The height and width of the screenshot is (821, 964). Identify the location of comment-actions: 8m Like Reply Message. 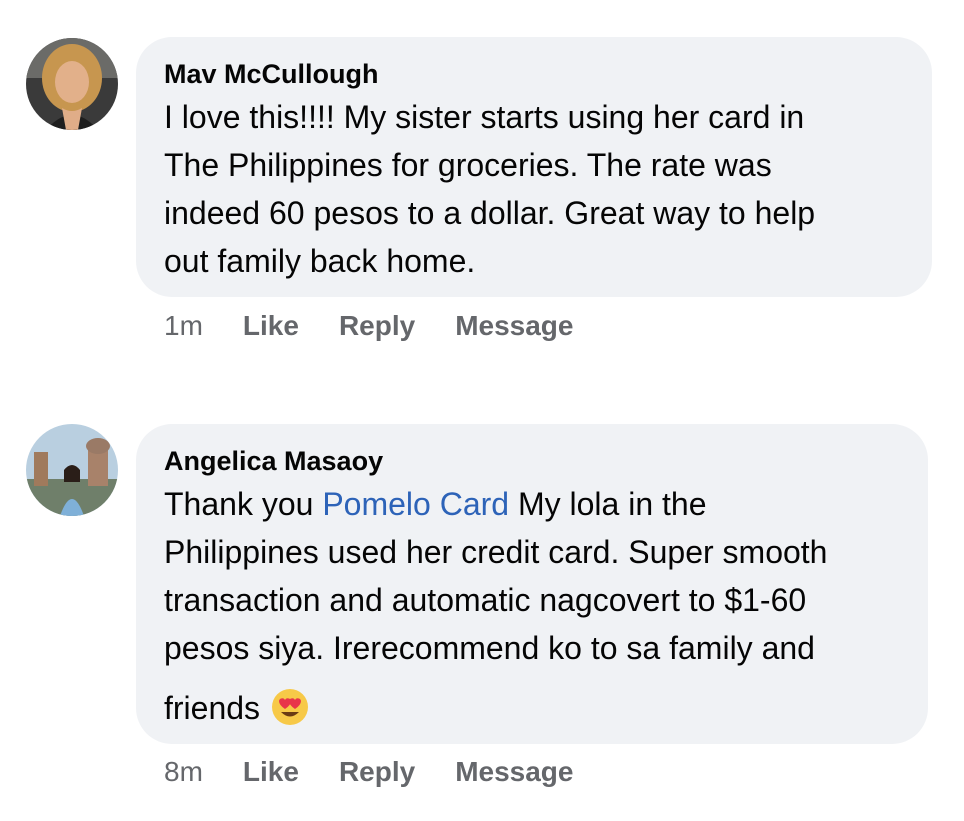
(388, 772).